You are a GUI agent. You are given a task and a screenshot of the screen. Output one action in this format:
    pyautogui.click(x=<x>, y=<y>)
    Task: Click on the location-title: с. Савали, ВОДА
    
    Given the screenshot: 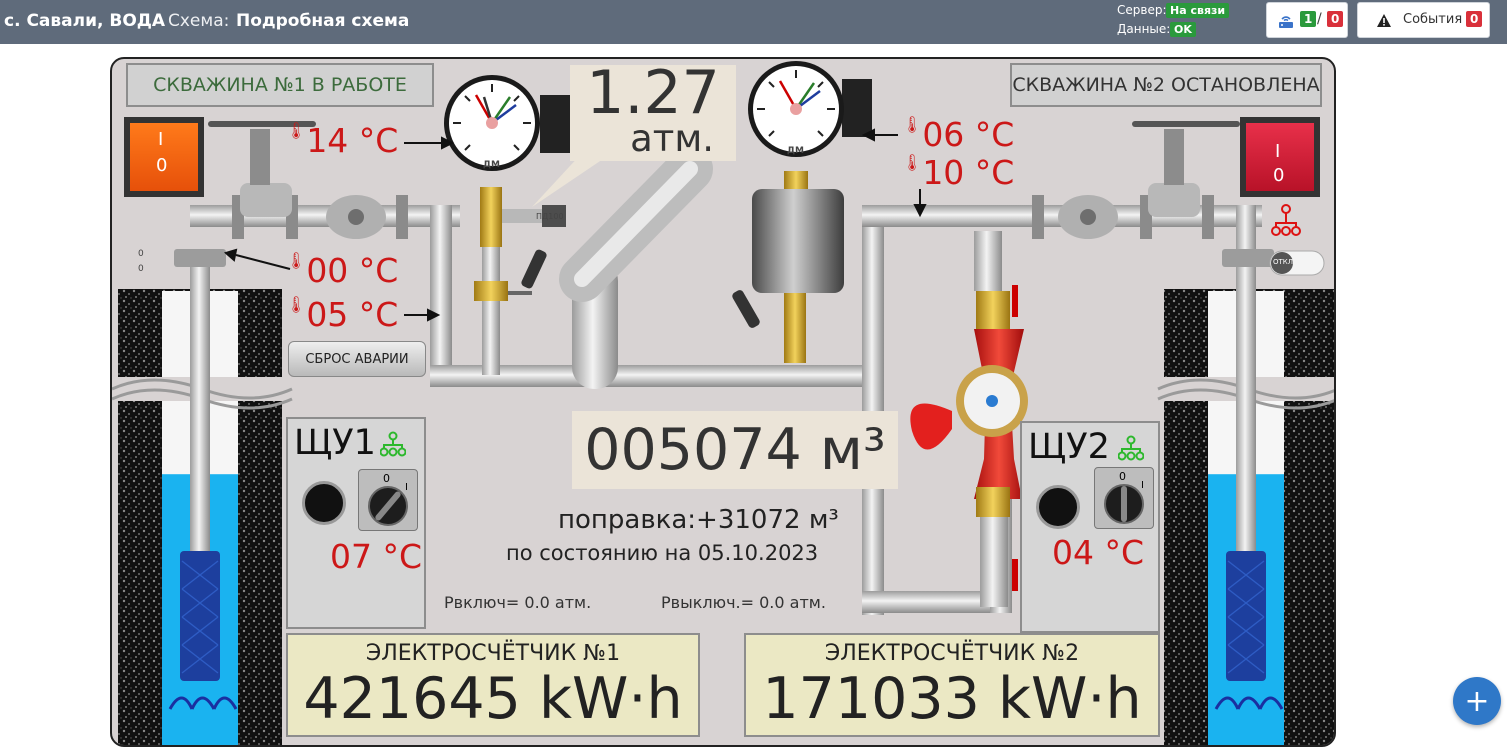 What is the action you would take?
    pyautogui.click(x=85, y=21)
    